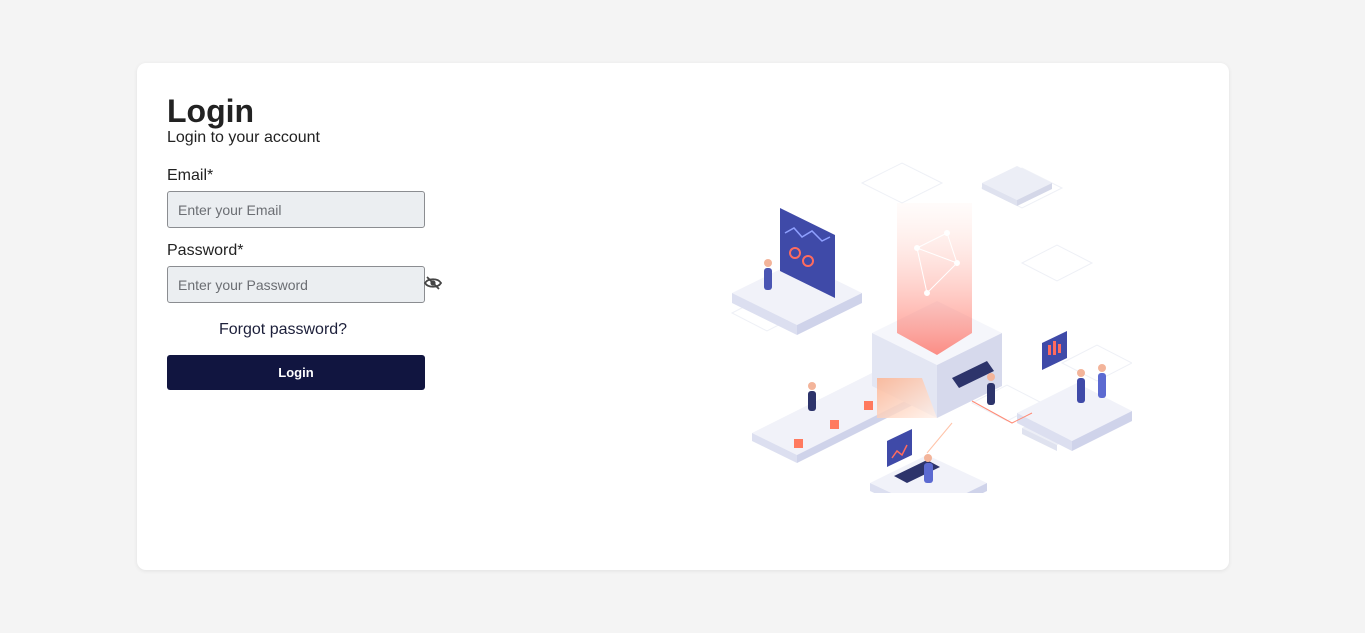 Image resolution: width=1365 pixels, height=633 pixels. Describe the element at coordinates (243, 137) in the screenshot. I see `page-subtitle: Login to your account` at that location.